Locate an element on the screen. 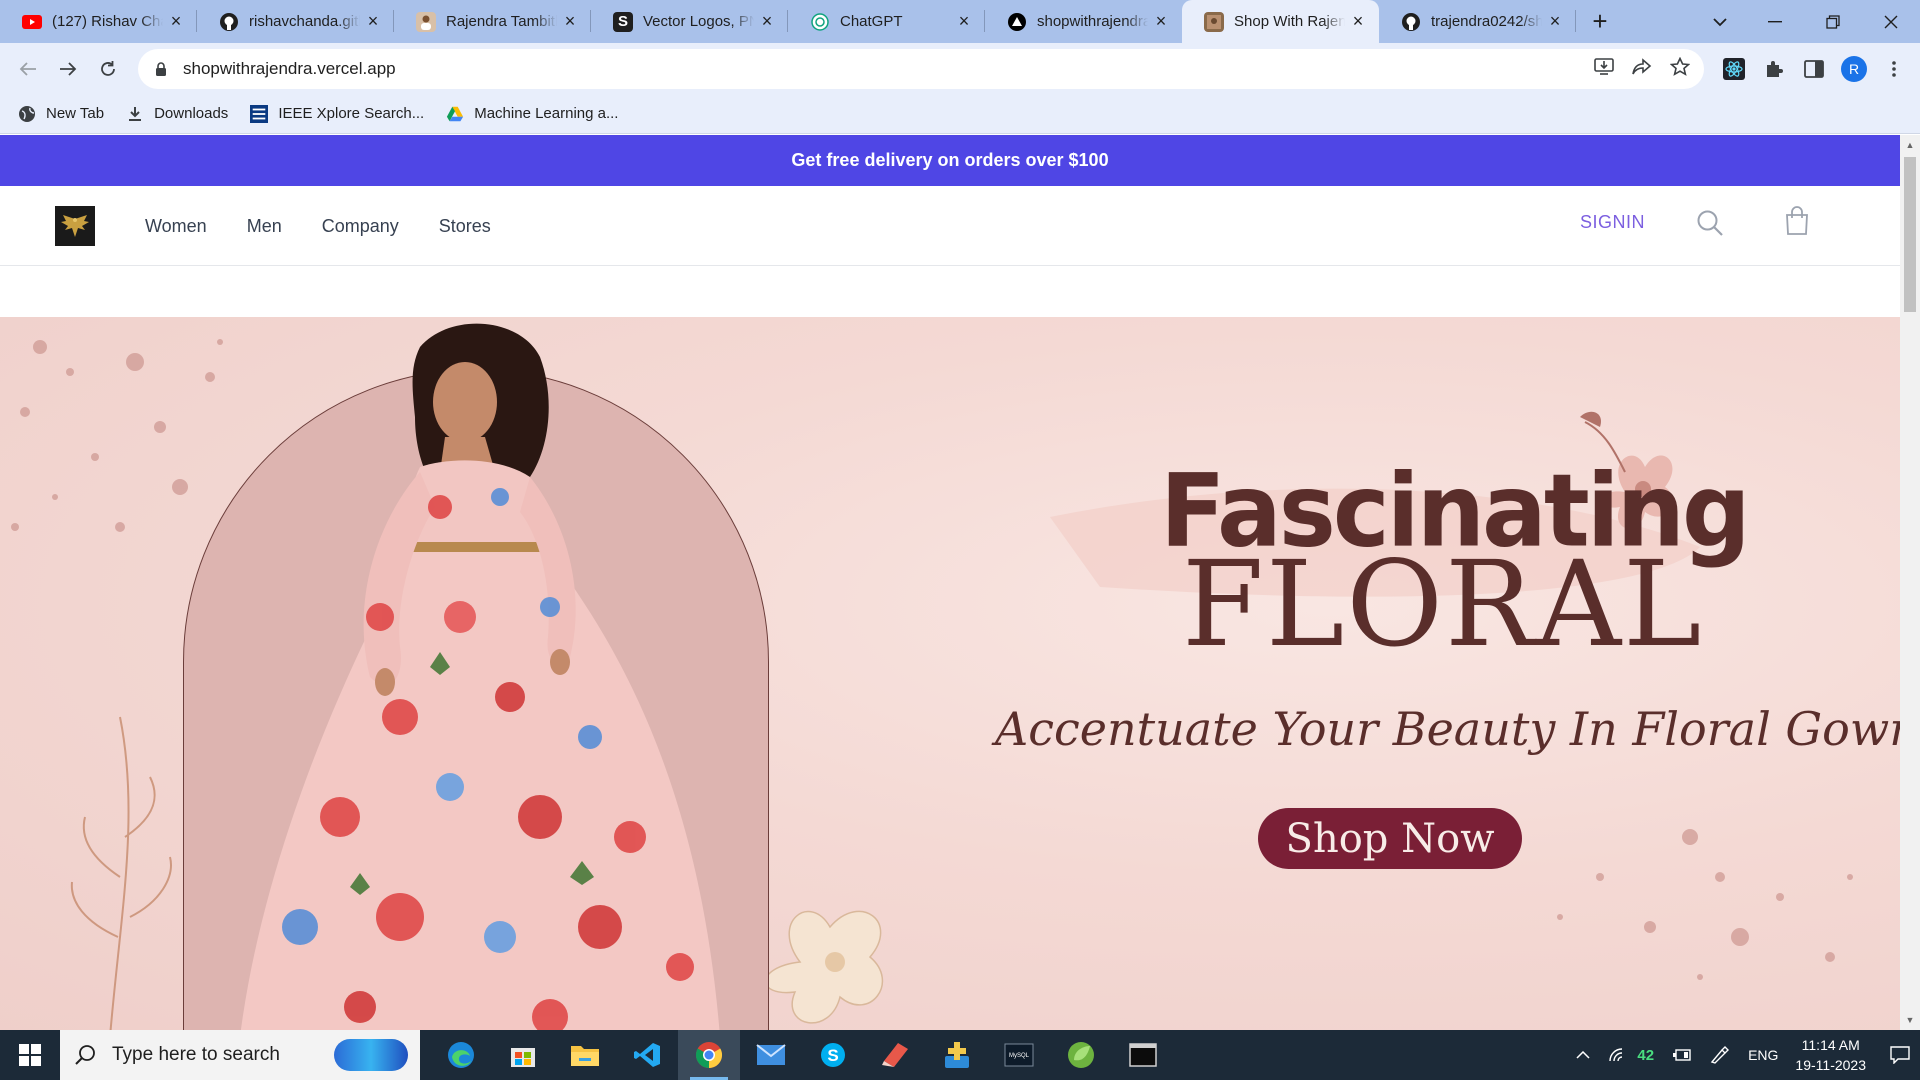 This screenshot has width=1920, height=1080. main-nav: Women Men Company Stores is located at coordinates (318, 226).